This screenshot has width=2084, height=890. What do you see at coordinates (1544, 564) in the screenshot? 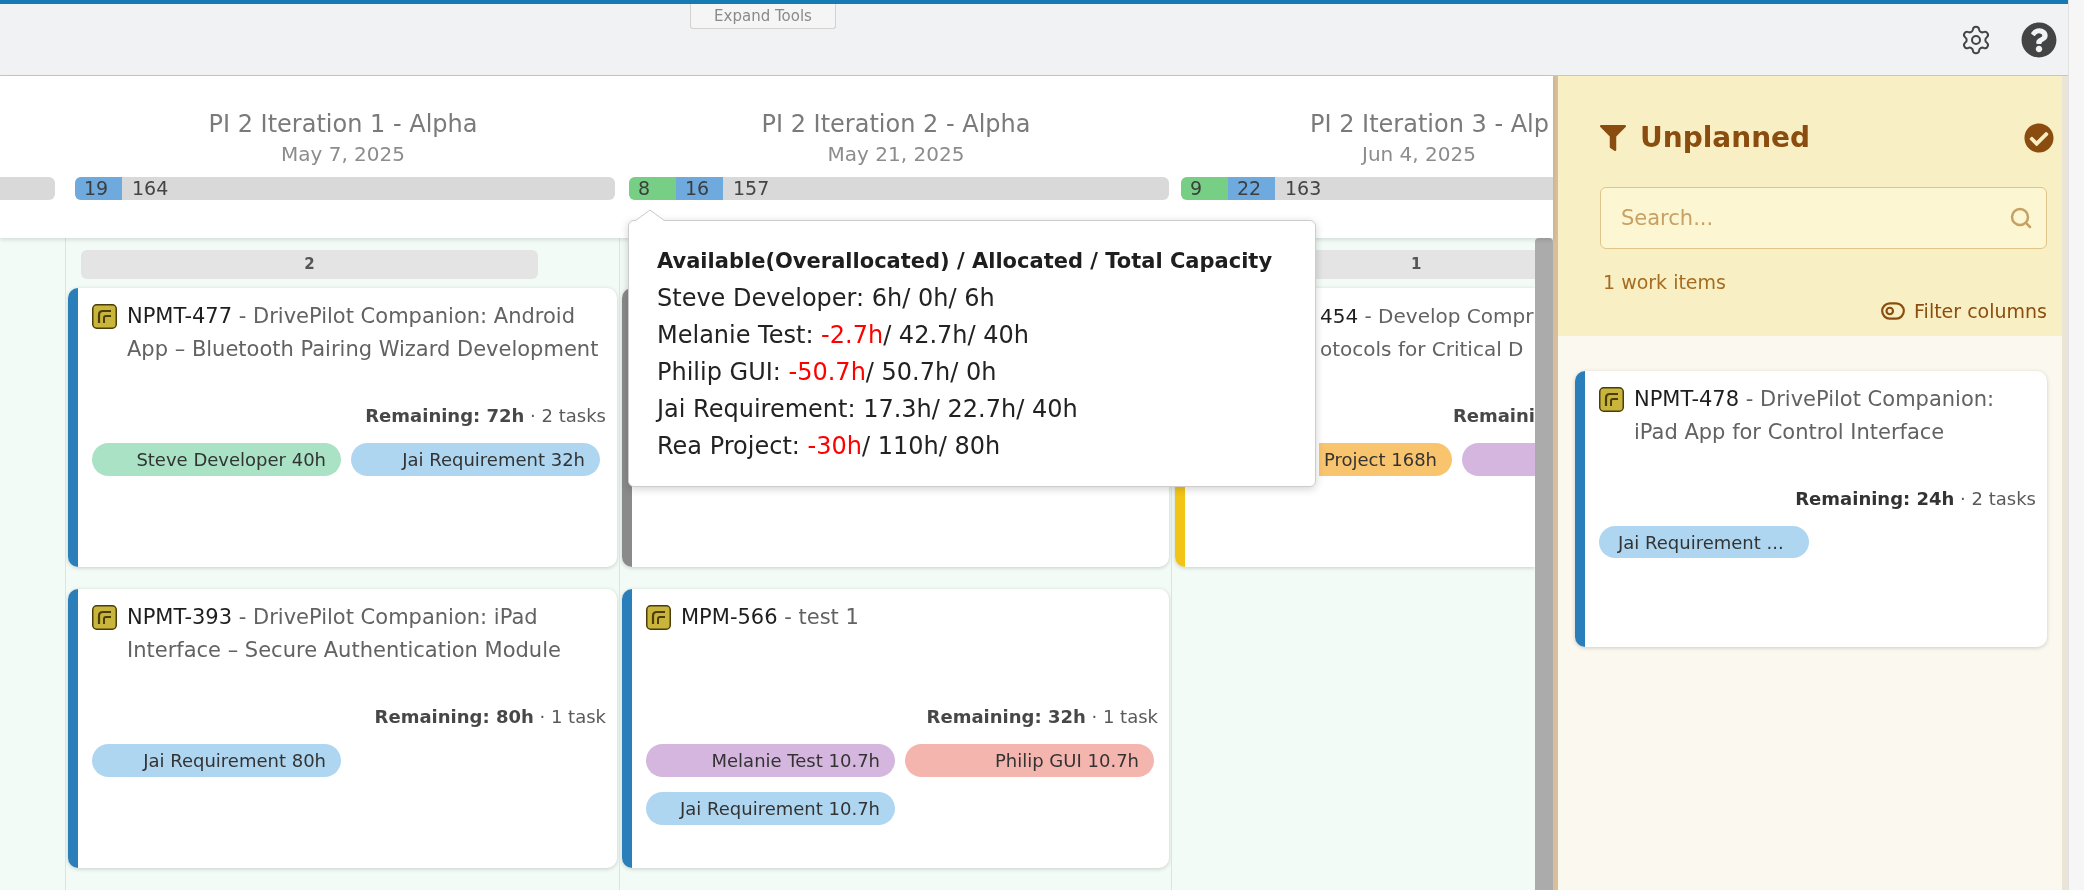
I see `scrollbar` at bounding box center [1544, 564].